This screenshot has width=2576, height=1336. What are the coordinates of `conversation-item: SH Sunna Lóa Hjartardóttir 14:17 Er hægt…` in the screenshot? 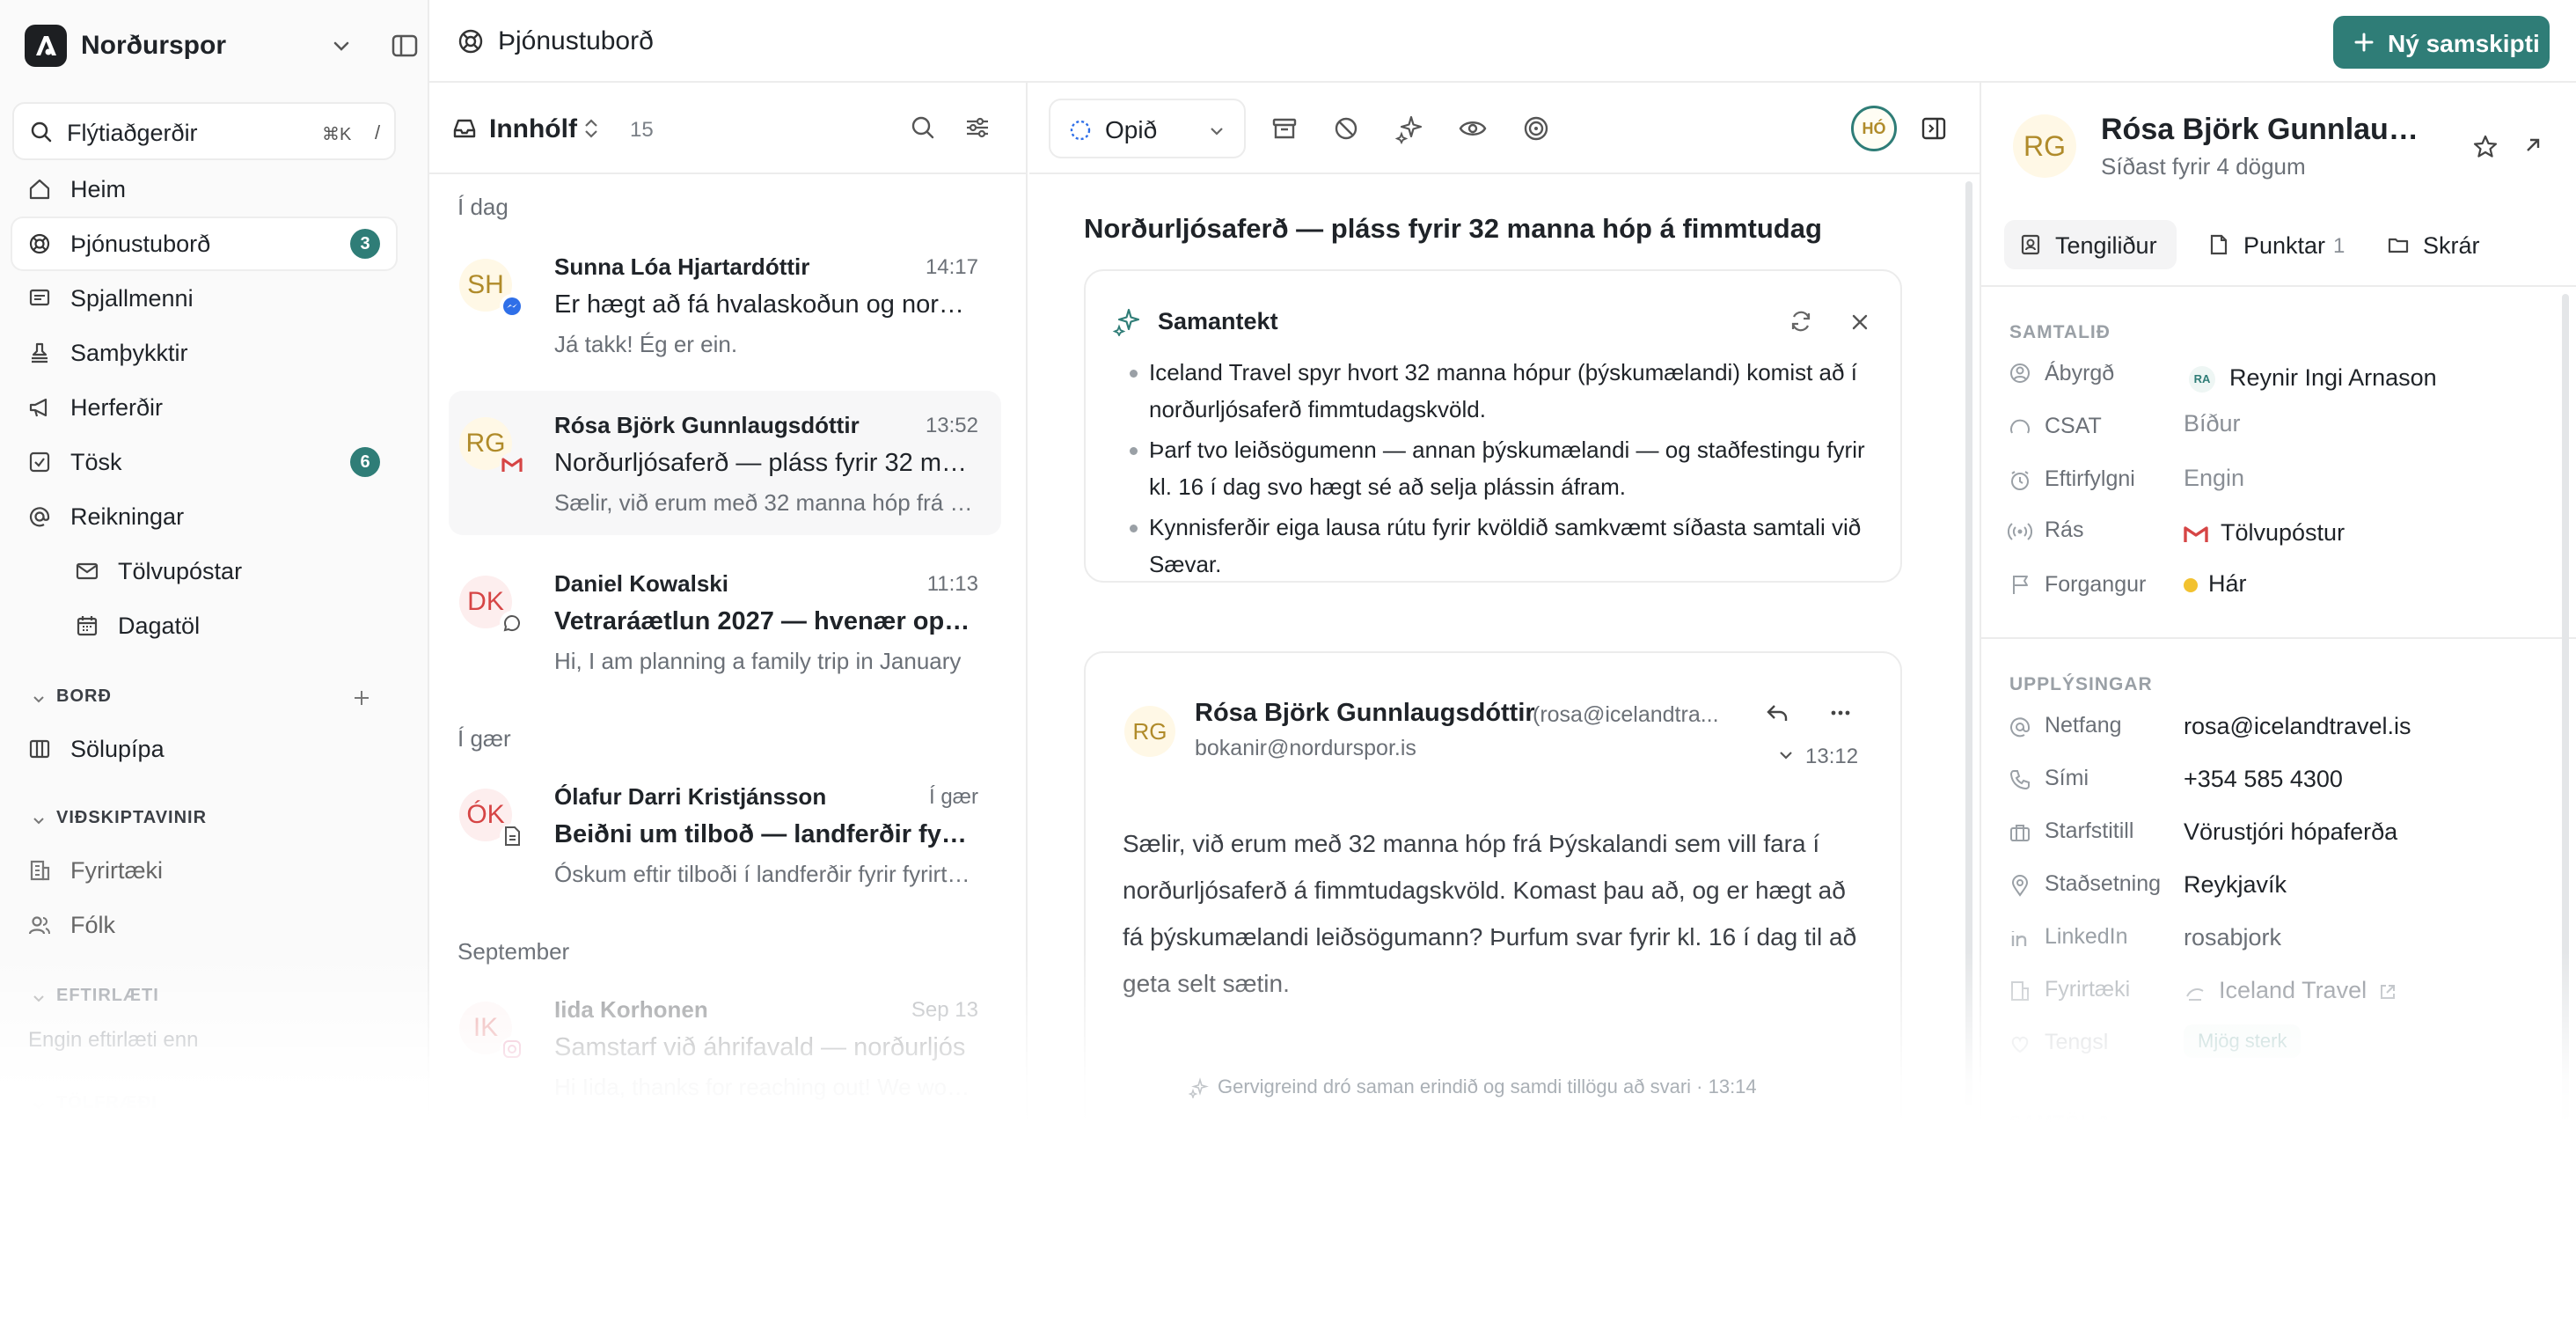 It's located at (725, 304).